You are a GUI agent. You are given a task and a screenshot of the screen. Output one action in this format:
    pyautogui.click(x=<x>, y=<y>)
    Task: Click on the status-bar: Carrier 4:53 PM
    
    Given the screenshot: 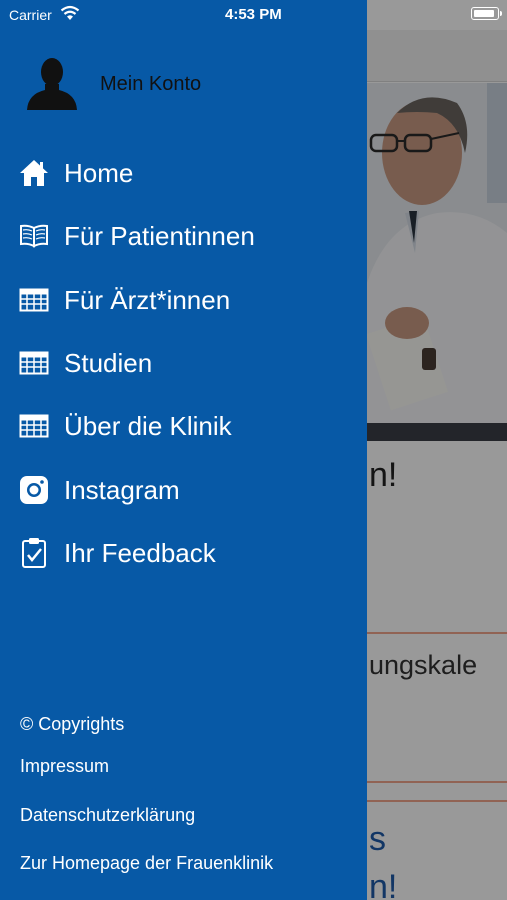 What is the action you would take?
    pyautogui.click(x=253, y=15)
    